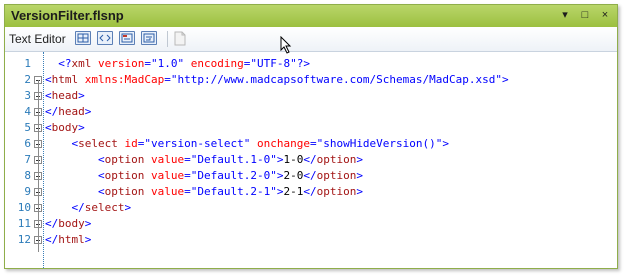 The height and width of the screenshot is (275, 624). Describe the element at coordinates (177, 64) in the screenshot. I see `code-text: <?xml version="1.0" encoding="UTF-8"?>` at that location.